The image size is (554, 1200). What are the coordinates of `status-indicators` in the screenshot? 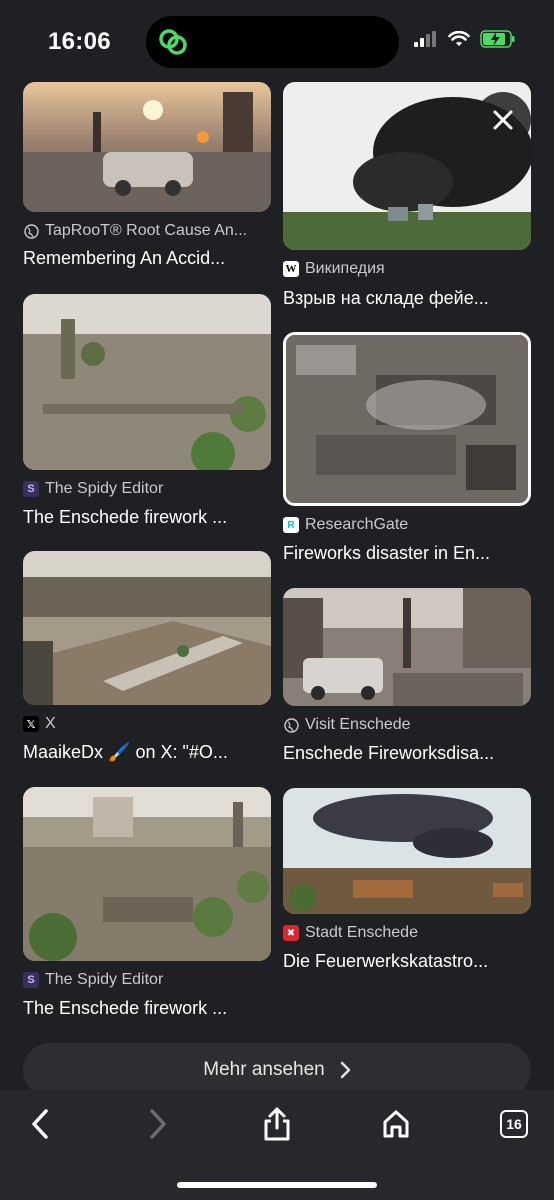 It's located at (465, 39).